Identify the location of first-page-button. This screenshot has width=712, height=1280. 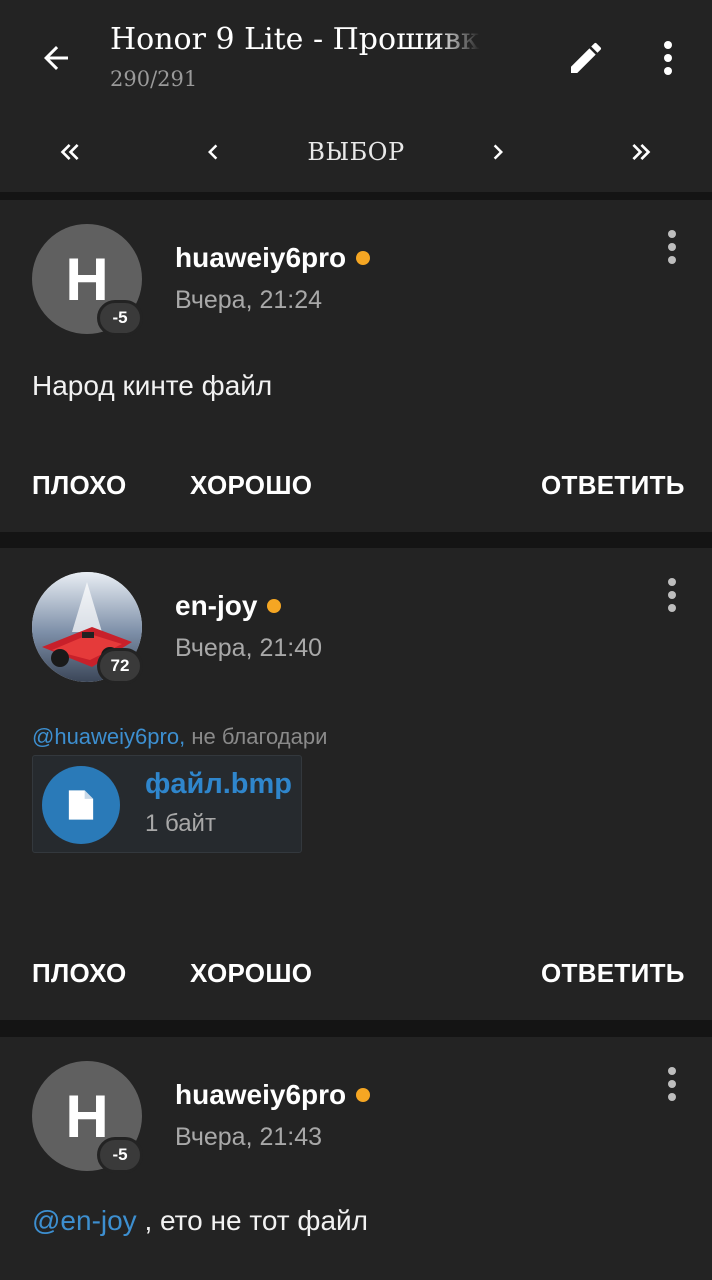
(70, 152).